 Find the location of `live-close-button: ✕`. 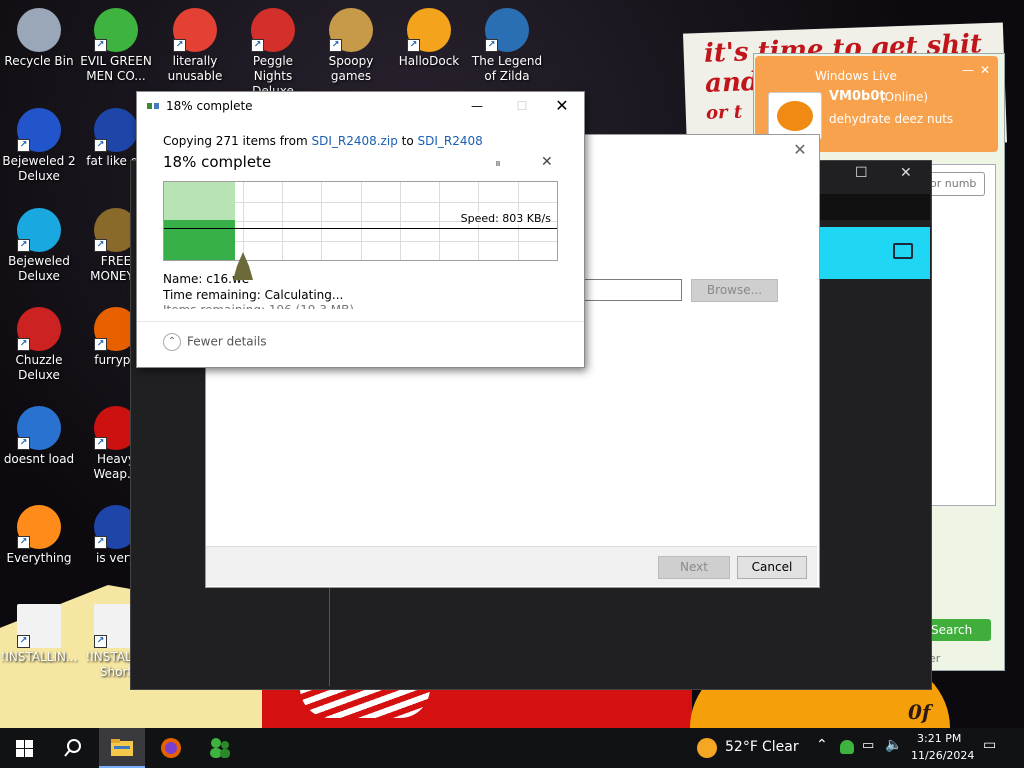

live-close-button: ✕ is located at coordinates (985, 70).